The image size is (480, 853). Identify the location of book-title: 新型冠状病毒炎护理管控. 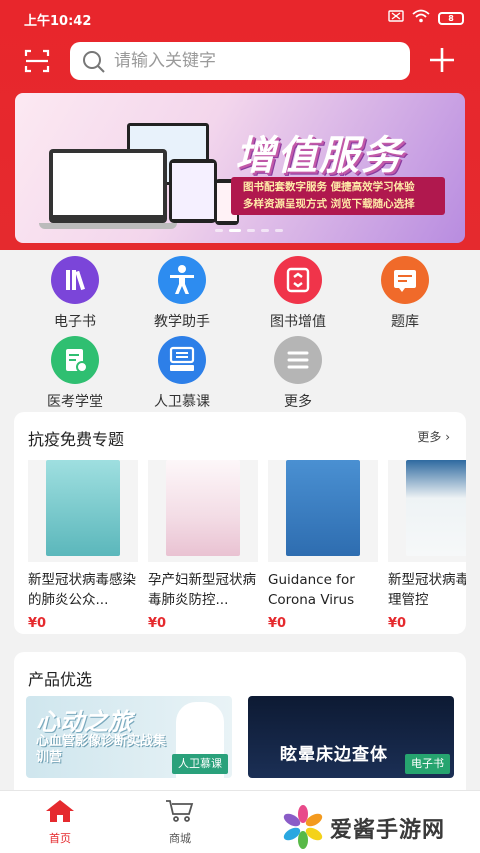
(427, 590).